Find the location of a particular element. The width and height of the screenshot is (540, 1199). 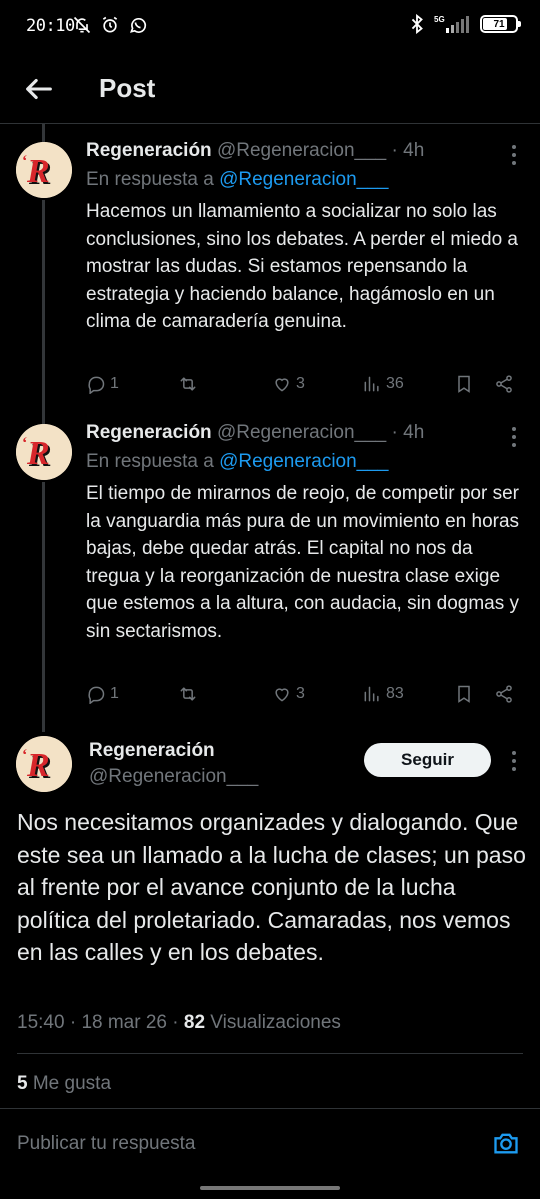

svg-text: 5G is located at coordinates (439, 19).